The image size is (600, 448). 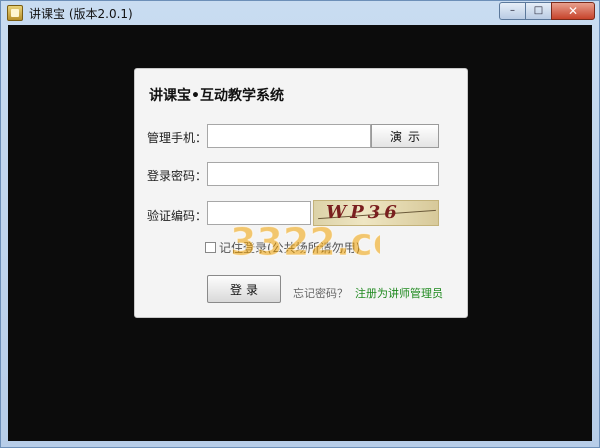 What do you see at coordinates (405, 136) in the screenshot?
I see `demo-button: 演示` at bounding box center [405, 136].